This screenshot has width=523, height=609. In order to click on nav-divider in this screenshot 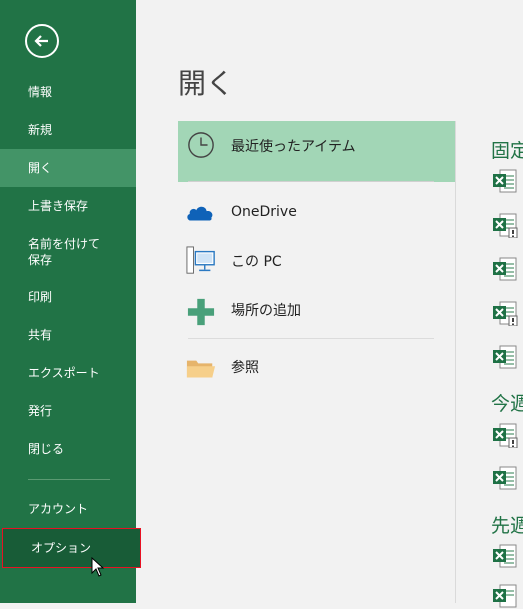, I will do `click(69, 479)`.